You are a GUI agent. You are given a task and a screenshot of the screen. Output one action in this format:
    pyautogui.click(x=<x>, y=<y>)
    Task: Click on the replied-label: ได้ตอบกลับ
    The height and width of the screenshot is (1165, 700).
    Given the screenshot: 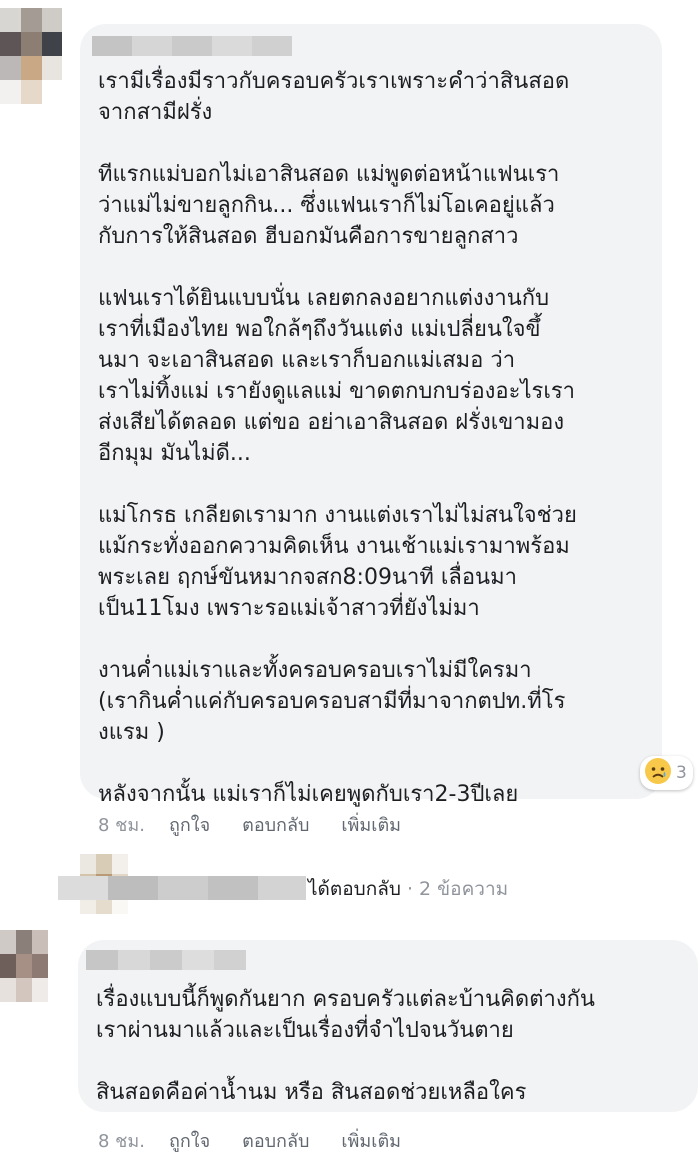 What is the action you would take?
    pyautogui.click(x=354, y=889)
    